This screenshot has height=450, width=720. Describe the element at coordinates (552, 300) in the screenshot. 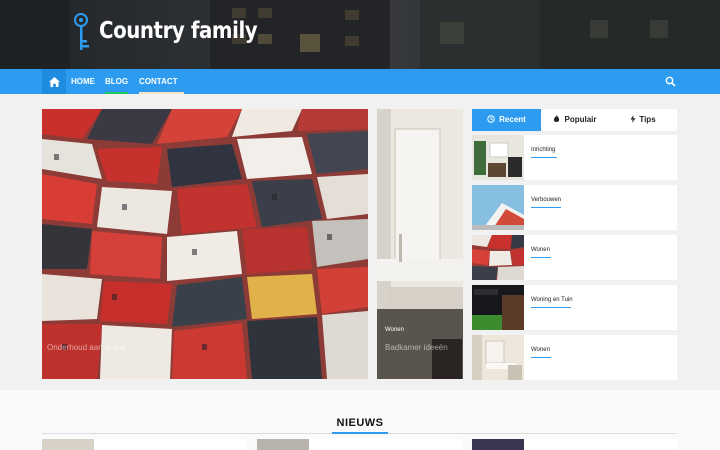

I see `post-category: Woning en Tuin` at that location.